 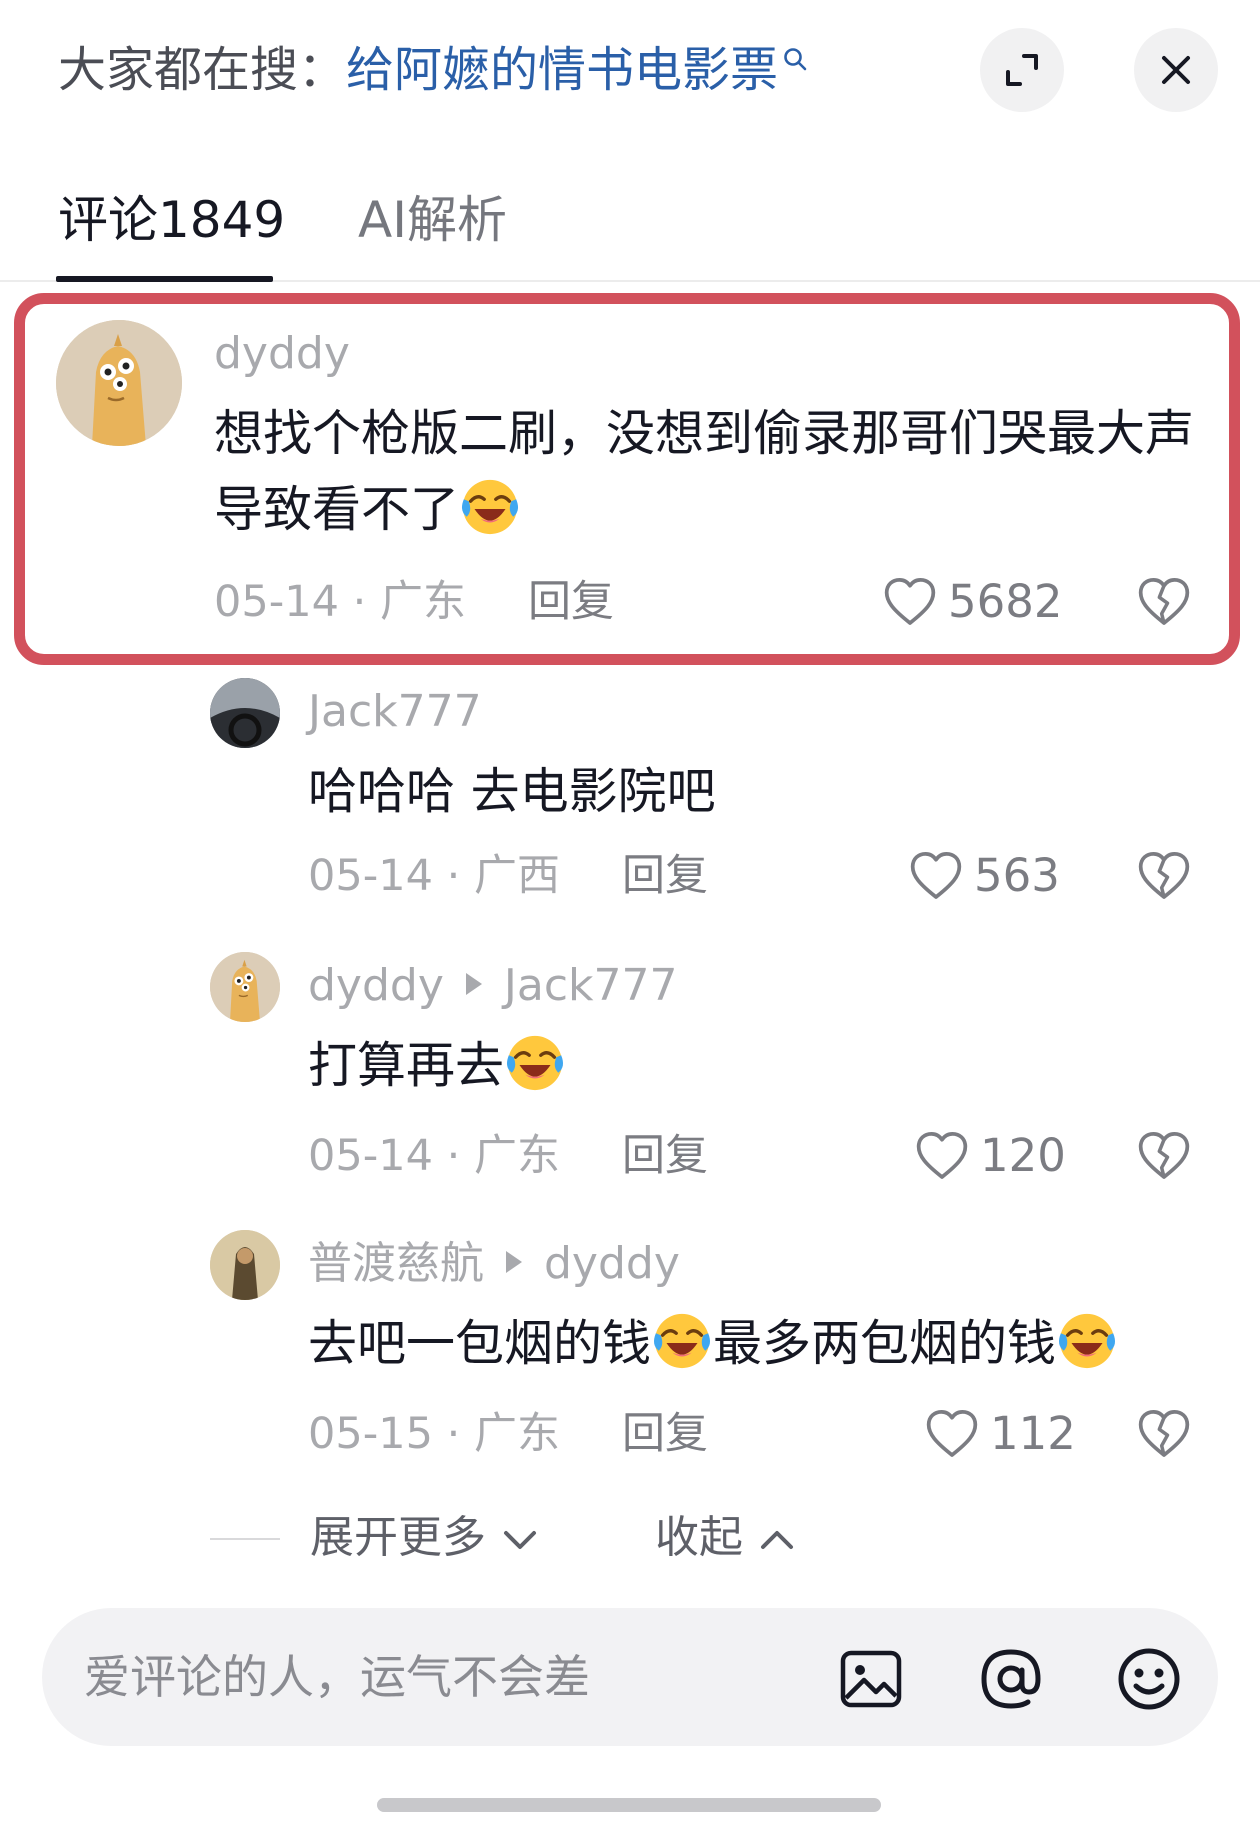 What do you see at coordinates (396, 1263) in the screenshot?
I see `reply-username: 普渡慈航` at bounding box center [396, 1263].